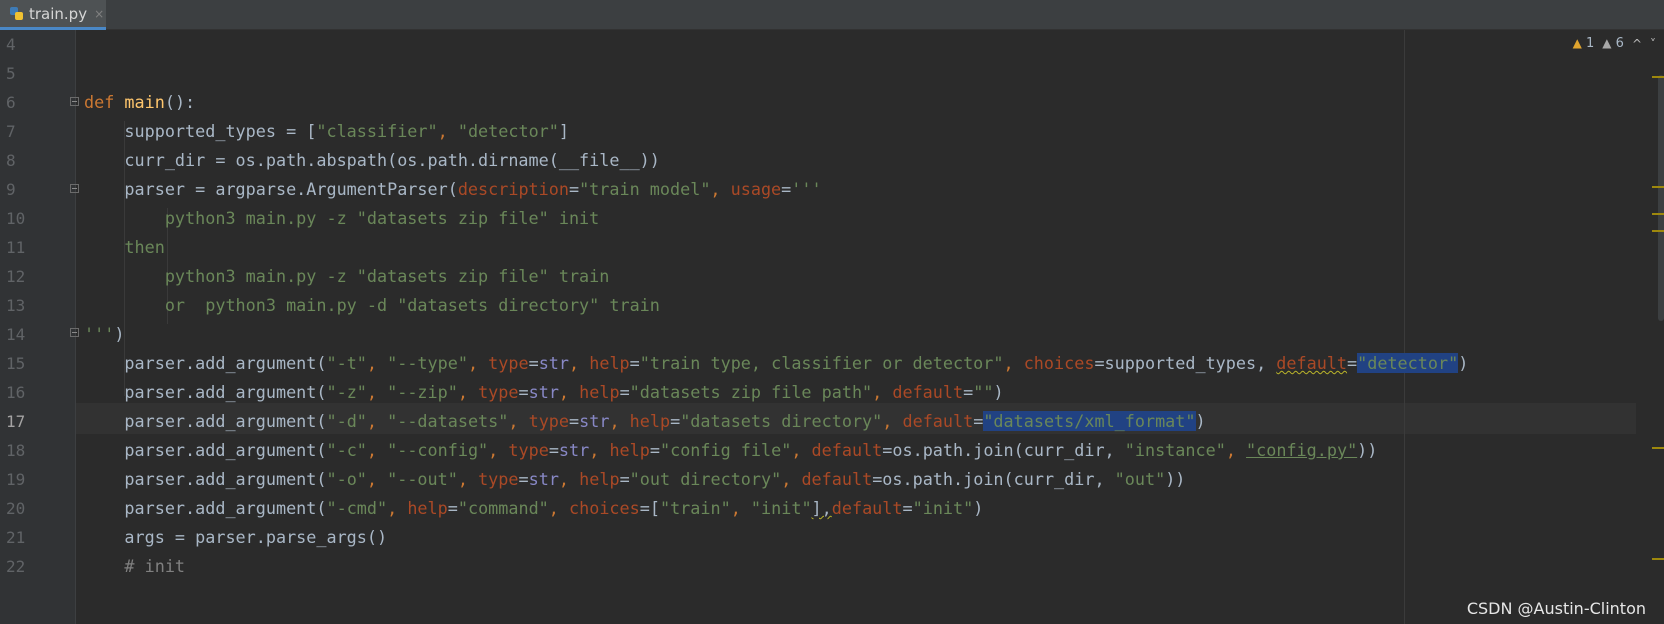 The height and width of the screenshot is (624, 1664). I want to click on line-number: 4, so click(11, 44).